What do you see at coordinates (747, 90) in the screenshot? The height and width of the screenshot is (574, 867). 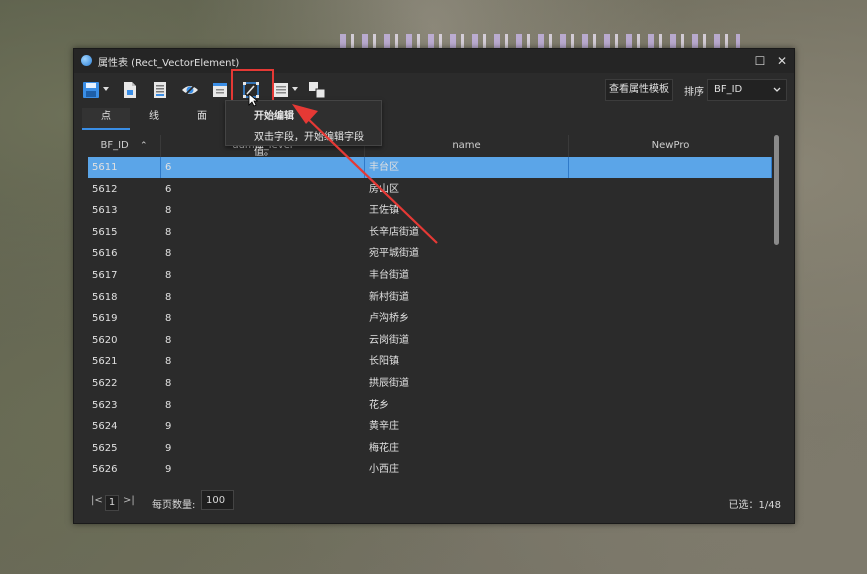 I see `sort-select: BF_ID` at bounding box center [747, 90].